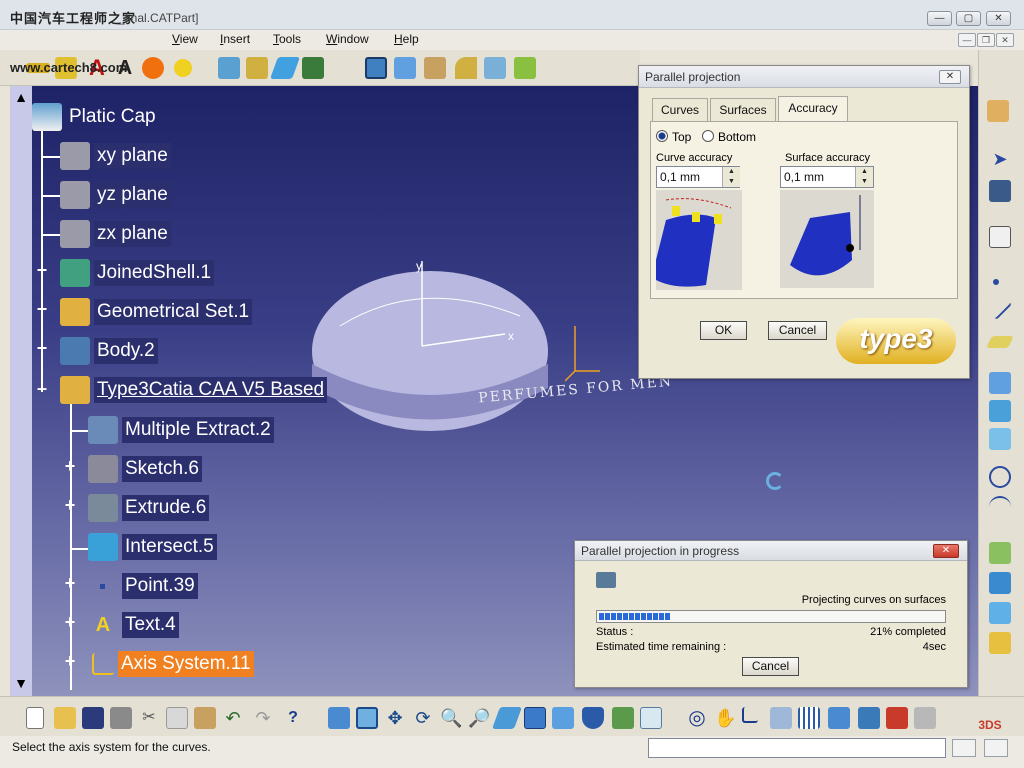 The width and height of the screenshot is (1024, 768). What do you see at coordinates (1000, 342) in the screenshot?
I see `plane-tool-icon` at bounding box center [1000, 342].